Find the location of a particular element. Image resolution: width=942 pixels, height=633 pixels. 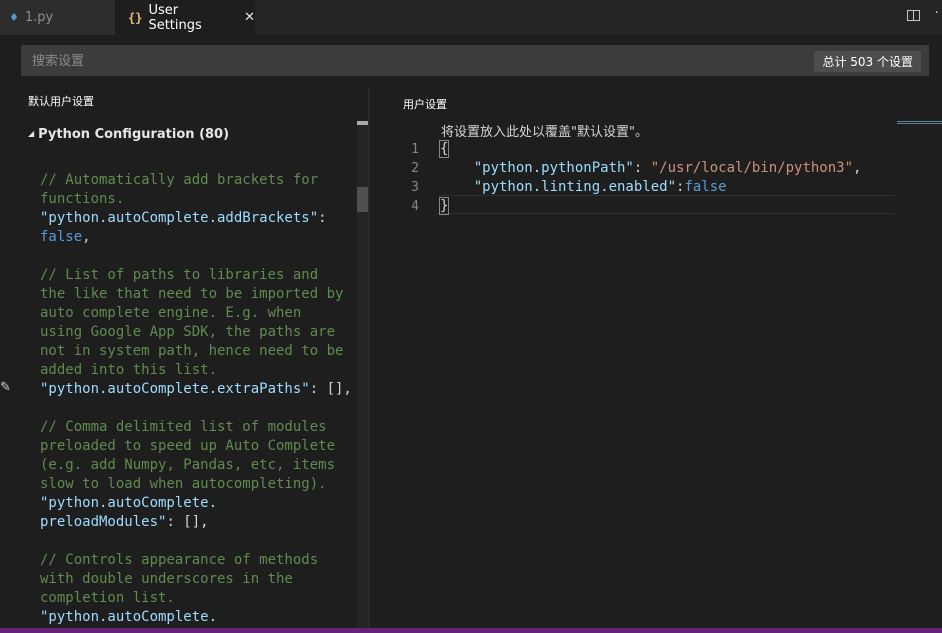

settings-search-bar: 总计 503 个设置 is located at coordinates (475, 61).